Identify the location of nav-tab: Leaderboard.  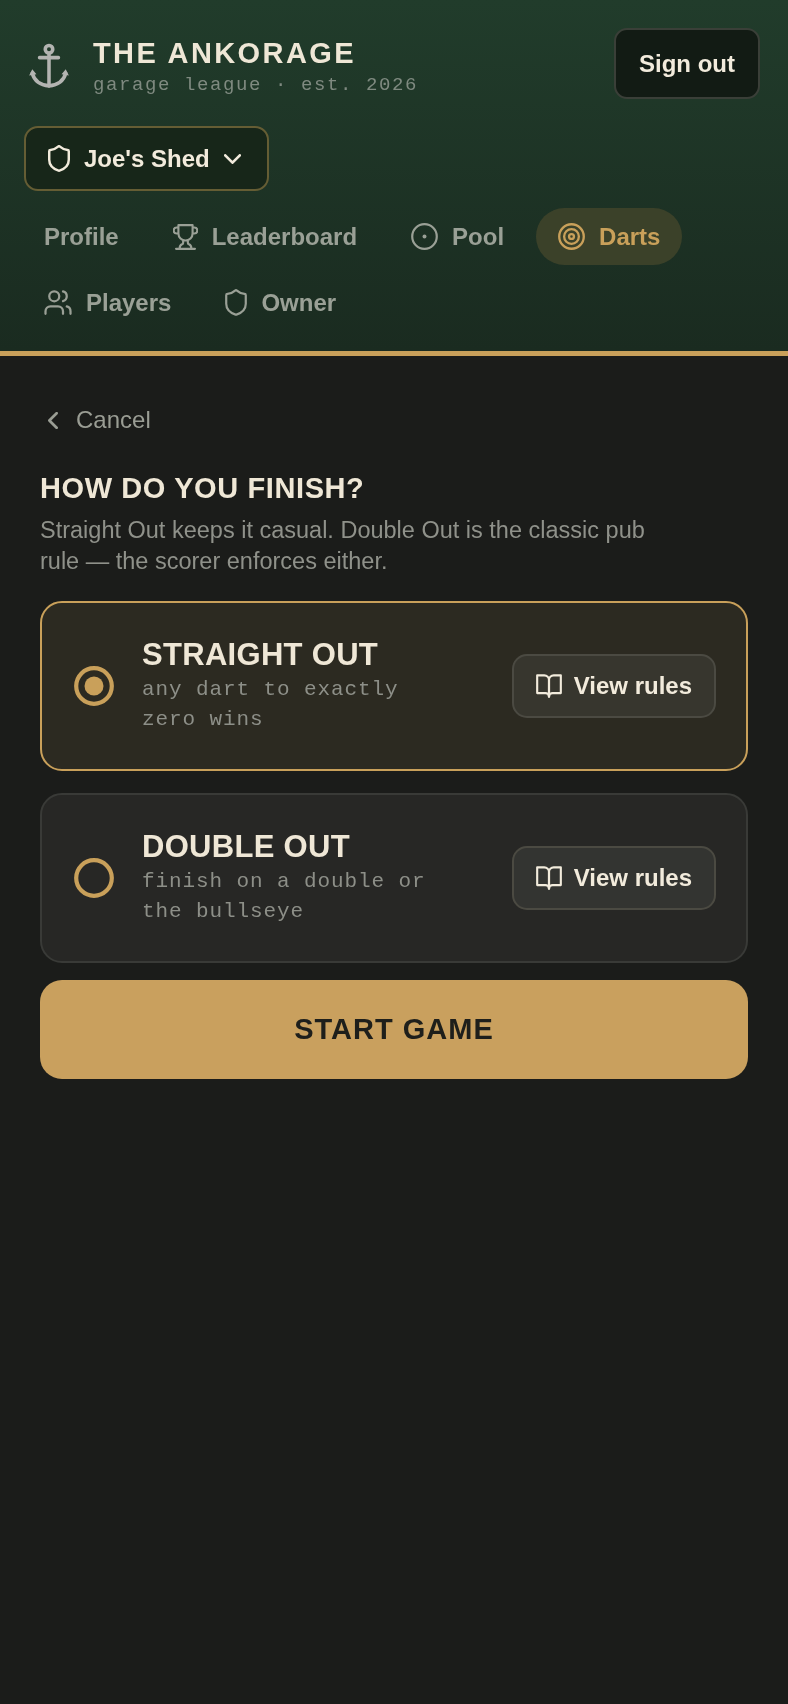
(265, 236).